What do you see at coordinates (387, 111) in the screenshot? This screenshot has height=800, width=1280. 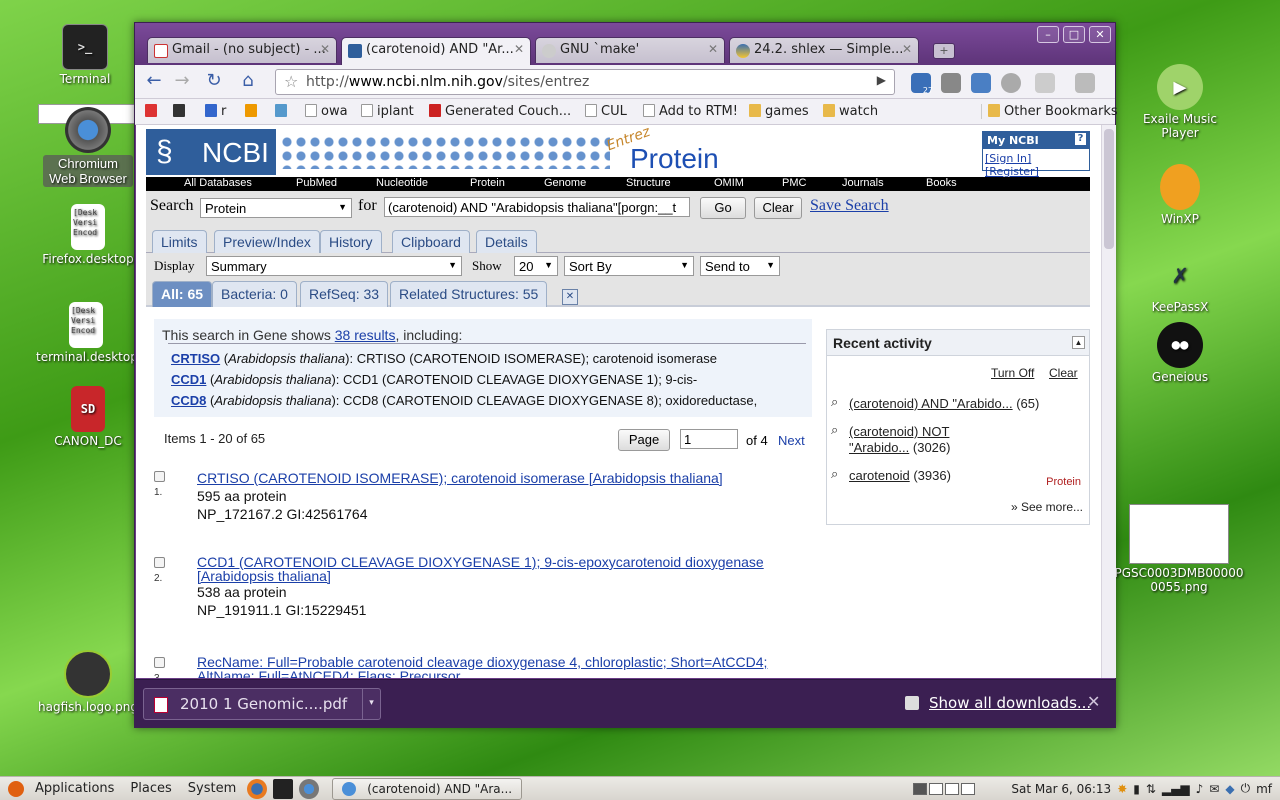 I see `bookmark-iplant: iplant` at bounding box center [387, 111].